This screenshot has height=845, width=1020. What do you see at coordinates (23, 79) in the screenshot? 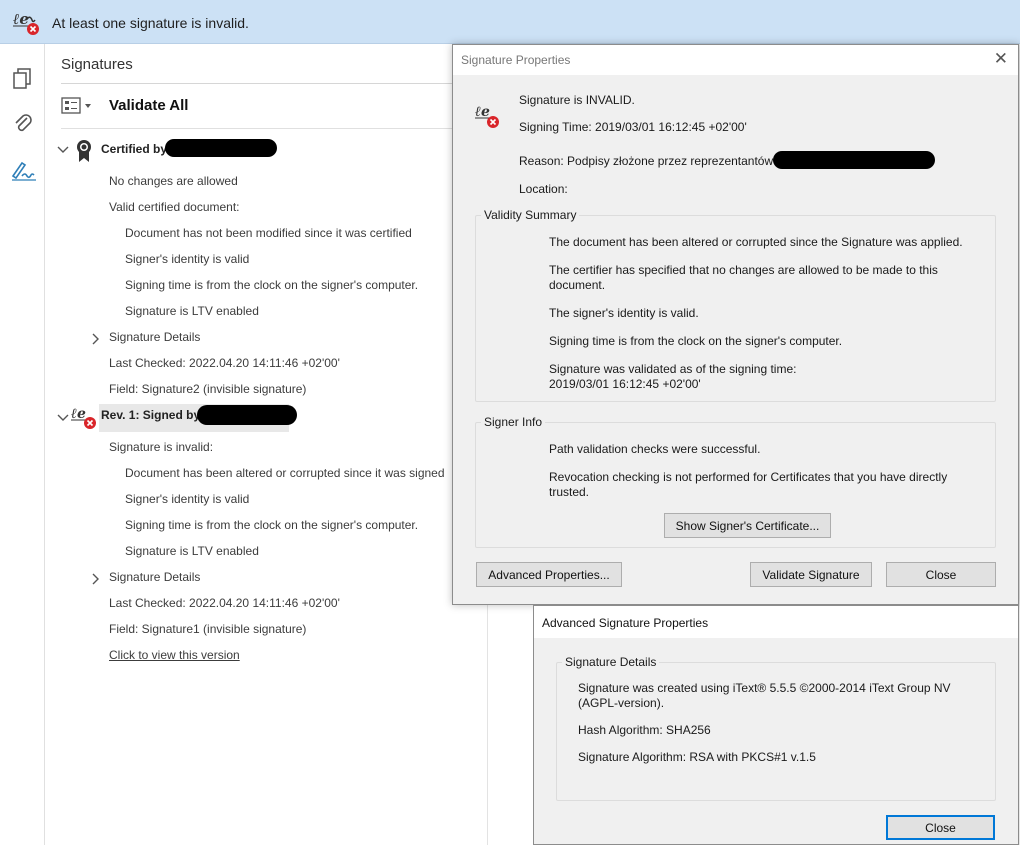
I see `pages-icon` at bounding box center [23, 79].